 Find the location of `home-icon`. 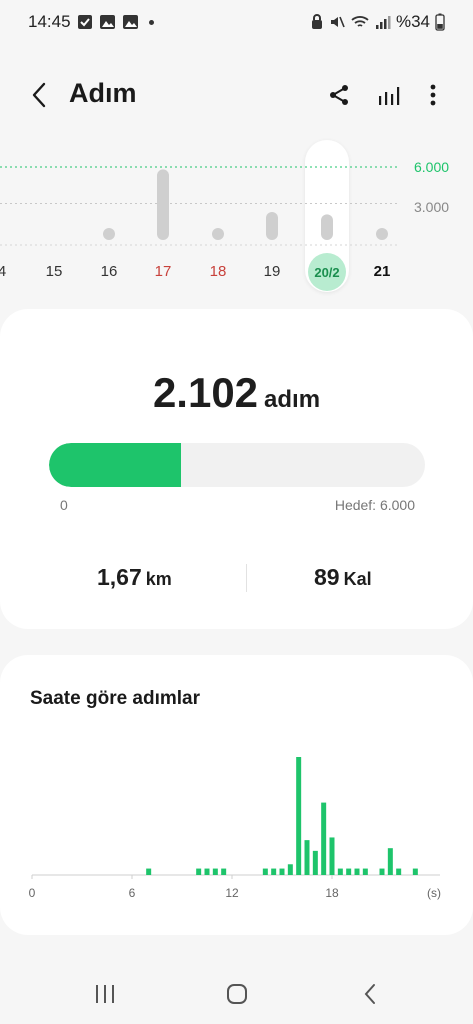

home-icon is located at coordinates (237, 994).